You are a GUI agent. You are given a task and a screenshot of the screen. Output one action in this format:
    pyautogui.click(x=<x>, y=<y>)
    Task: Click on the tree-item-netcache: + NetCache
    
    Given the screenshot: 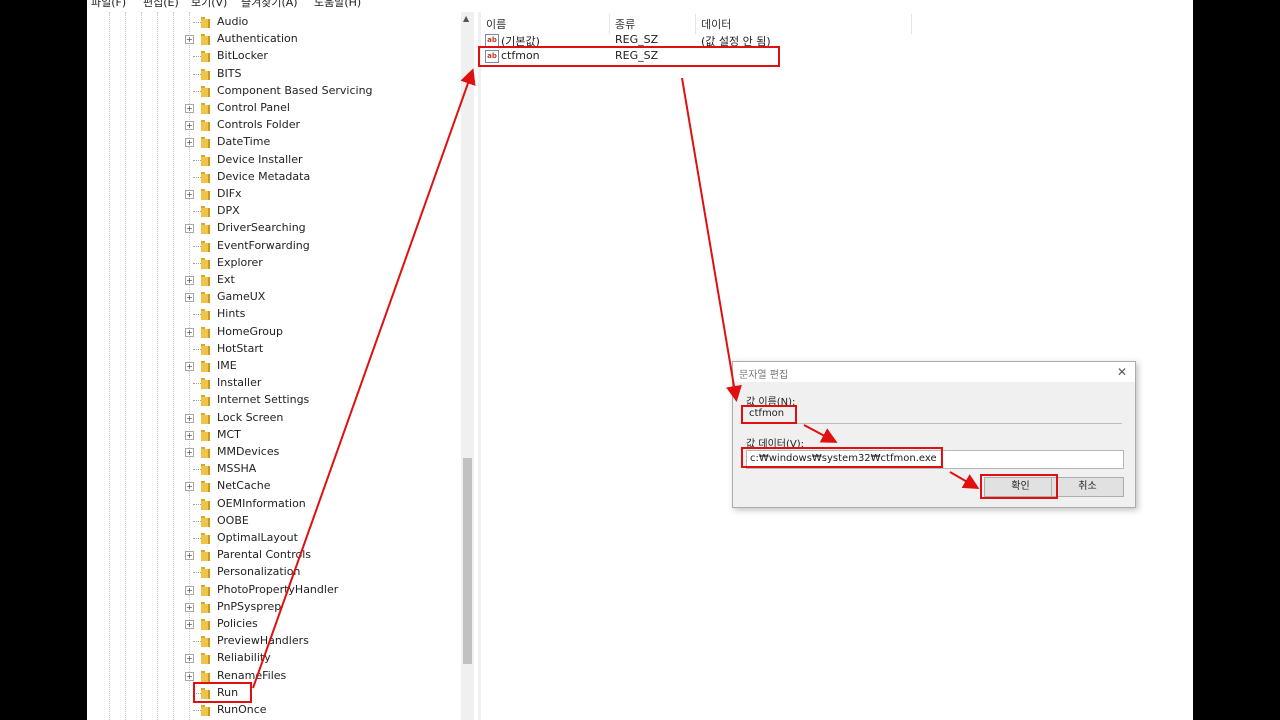 What is the action you would take?
    pyautogui.click(x=272, y=486)
    